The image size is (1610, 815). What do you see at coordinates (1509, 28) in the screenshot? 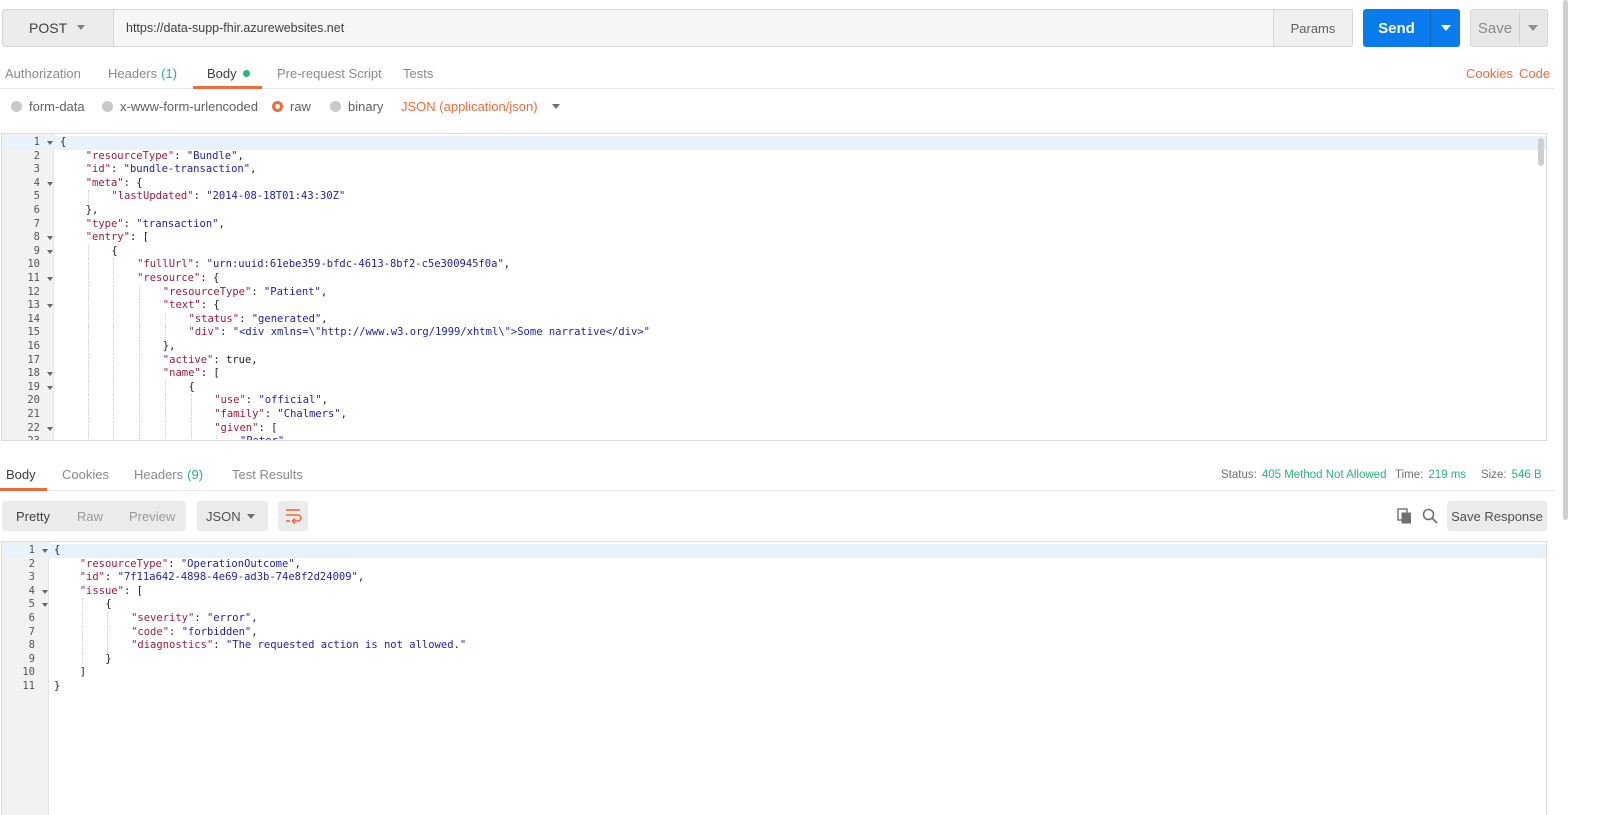
I see `save-button: Save` at bounding box center [1509, 28].